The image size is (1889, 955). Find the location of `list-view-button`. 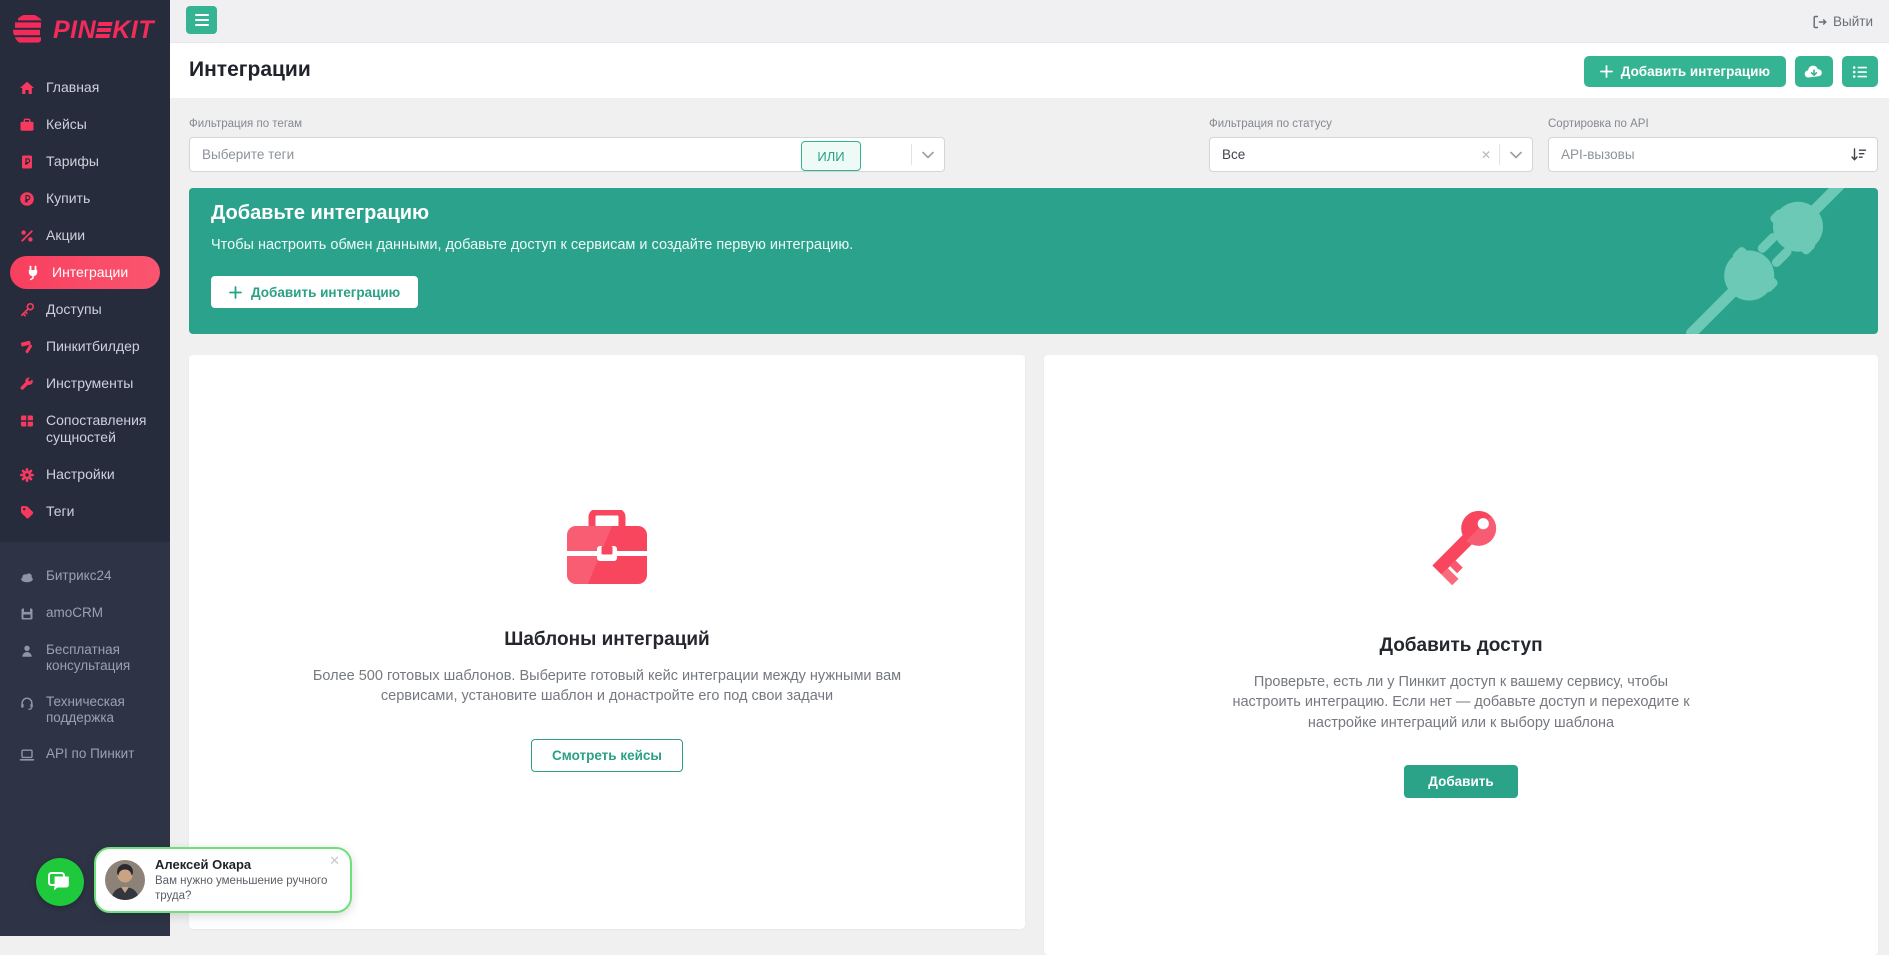

list-view-button is located at coordinates (1860, 71).